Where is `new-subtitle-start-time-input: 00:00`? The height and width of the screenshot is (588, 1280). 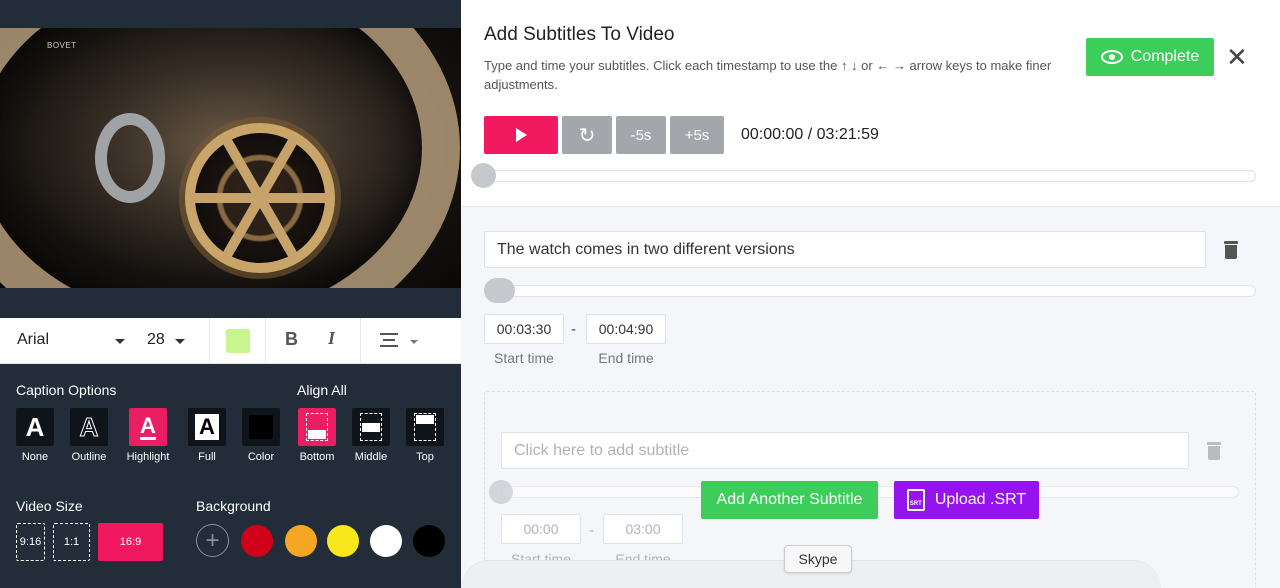 new-subtitle-start-time-input: 00:00 is located at coordinates (541, 529).